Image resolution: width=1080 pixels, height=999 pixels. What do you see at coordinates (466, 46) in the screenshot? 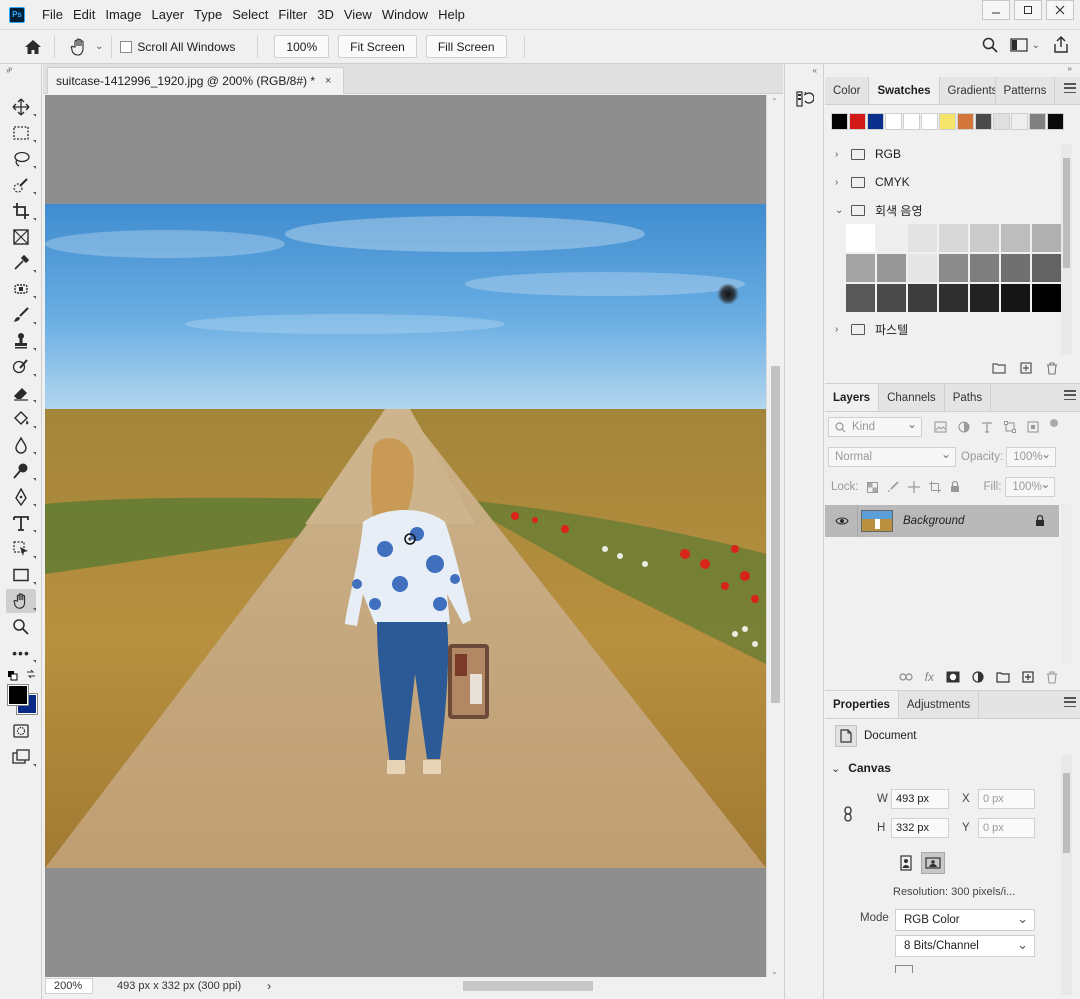
I see `fill-screen-button: Fill Screen` at bounding box center [466, 46].